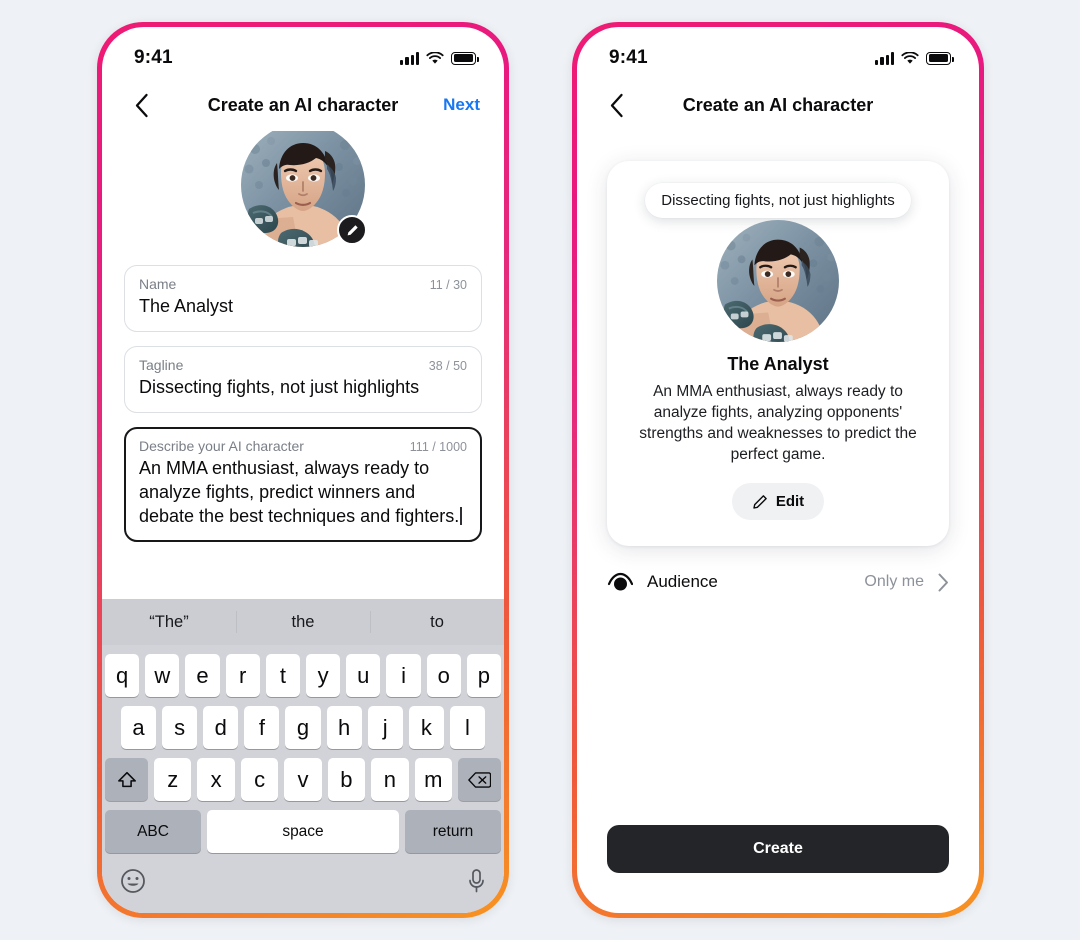 Image resolution: width=1080 pixels, height=940 pixels. What do you see at coordinates (467, 727) in the screenshot?
I see `key-l: l` at bounding box center [467, 727].